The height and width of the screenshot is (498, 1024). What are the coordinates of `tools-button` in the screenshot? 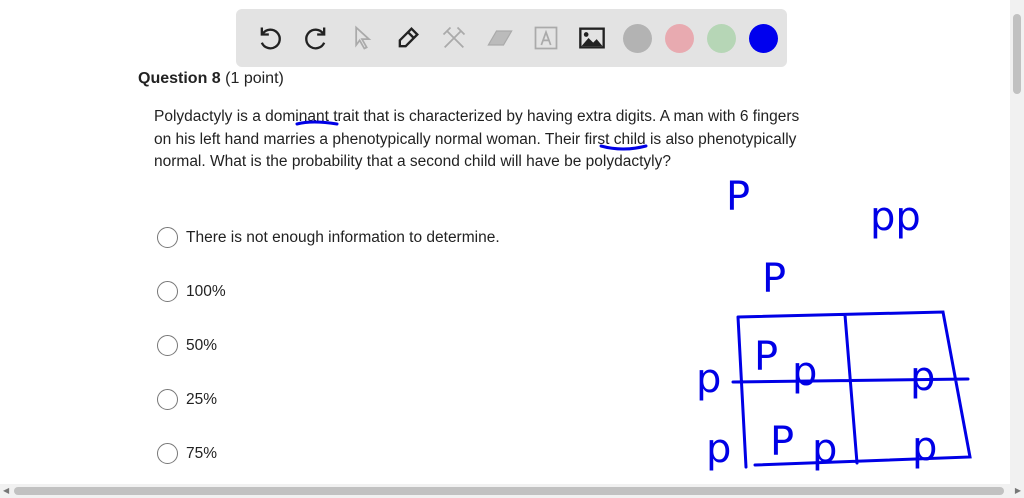 It's located at (454, 38).